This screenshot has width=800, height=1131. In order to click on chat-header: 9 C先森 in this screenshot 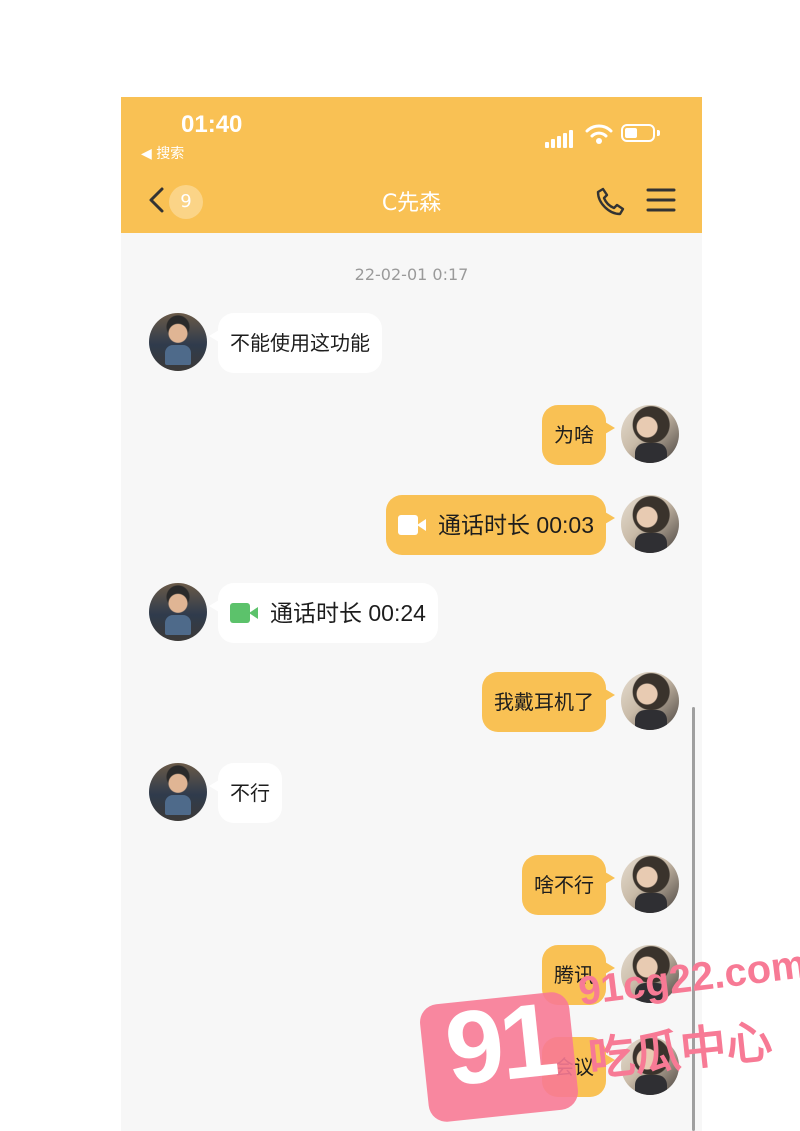, I will do `click(411, 200)`.